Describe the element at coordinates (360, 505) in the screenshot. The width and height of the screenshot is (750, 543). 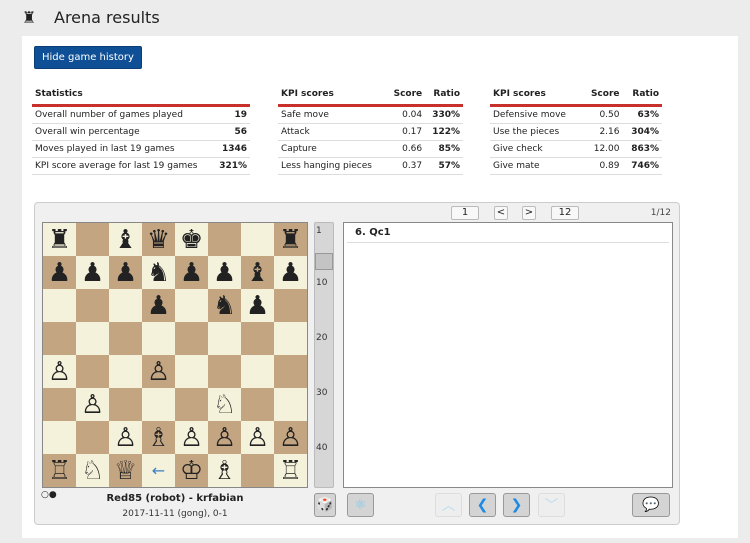
I see `atom-icon: ⚛` at that location.